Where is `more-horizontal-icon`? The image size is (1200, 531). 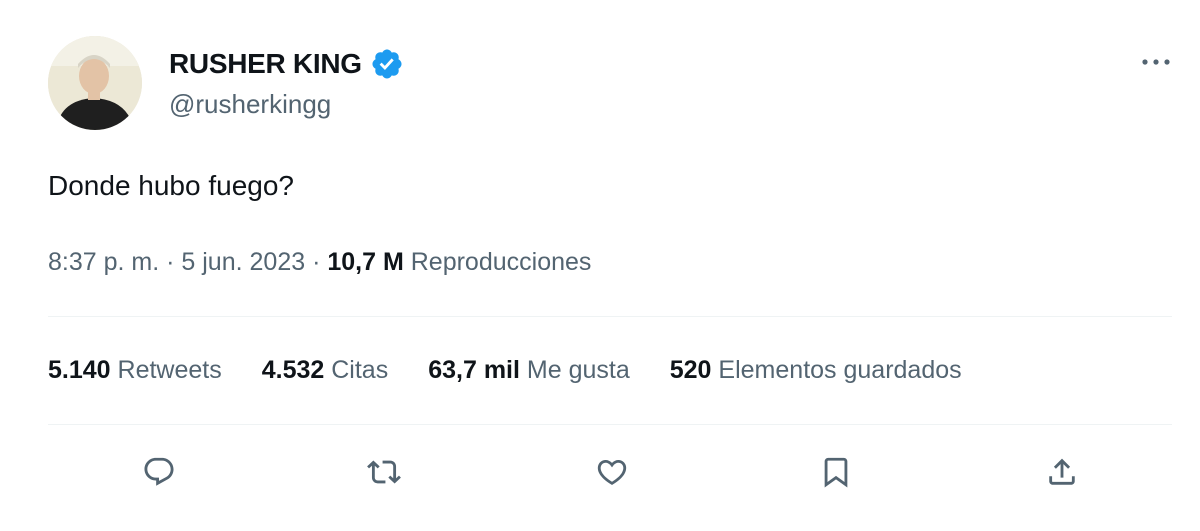
more-horizontal-icon is located at coordinates (1156, 62).